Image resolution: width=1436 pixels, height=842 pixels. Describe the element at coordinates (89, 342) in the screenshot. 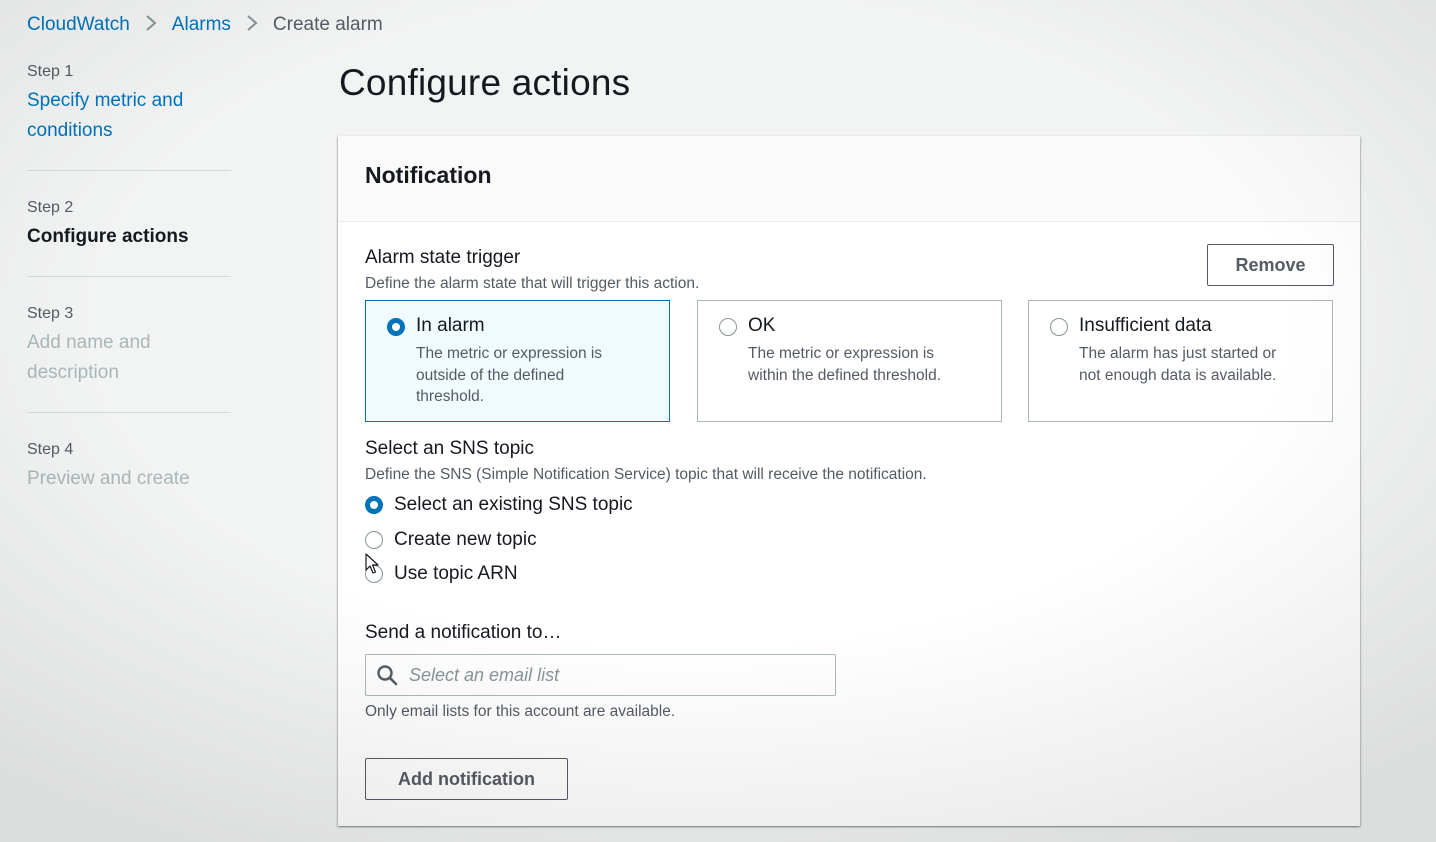

I see `step-label-line: Add name and` at that location.